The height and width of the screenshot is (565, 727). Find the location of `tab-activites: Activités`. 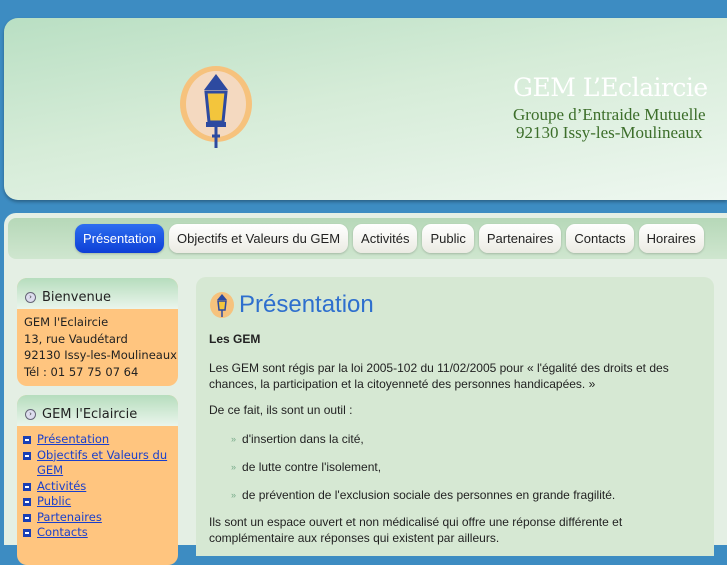

tab-activites: Activités is located at coordinates (385, 238).